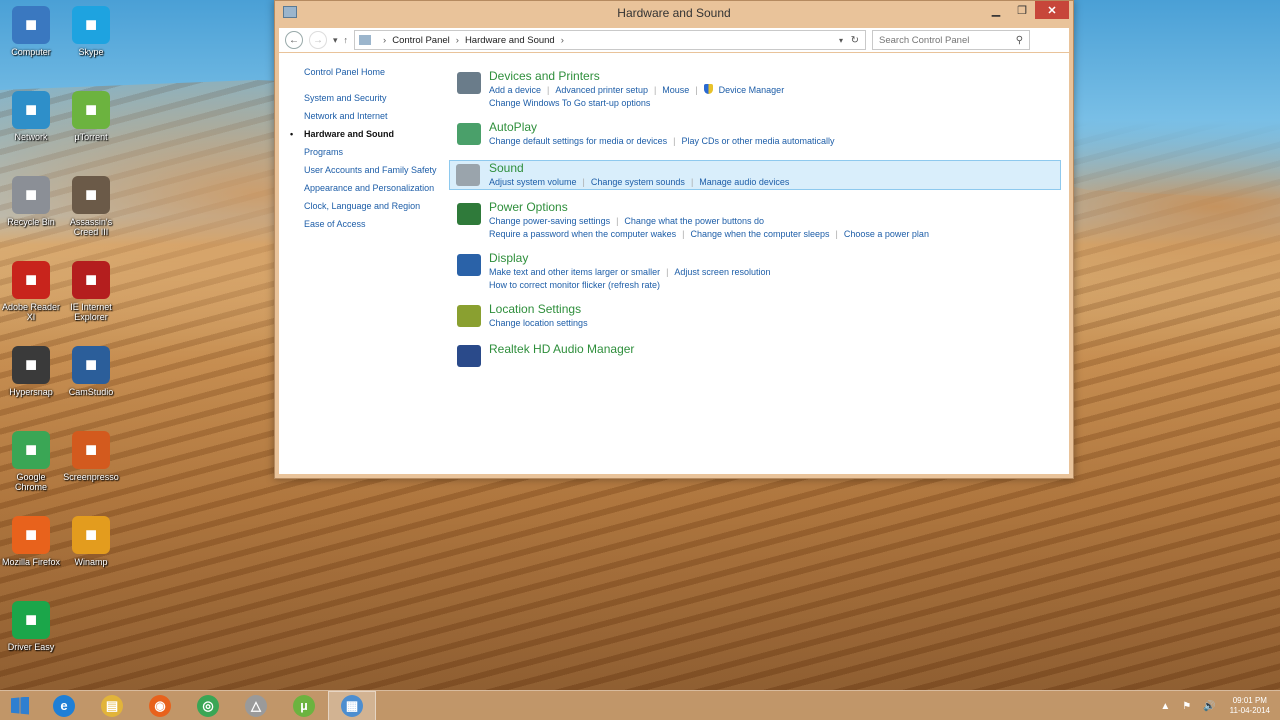  Describe the element at coordinates (569, 103) in the screenshot. I see `task-link: Change Windows To Go start-up options` at that location.